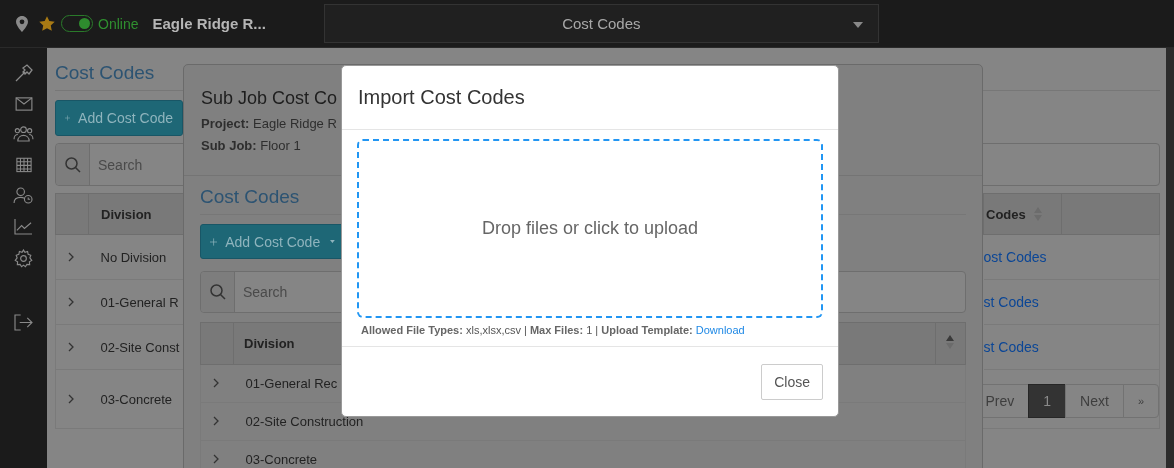 This screenshot has height=468, width=1174. What do you see at coordinates (23, 258) in the screenshot?
I see `settings-icon` at bounding box center [23, 258].